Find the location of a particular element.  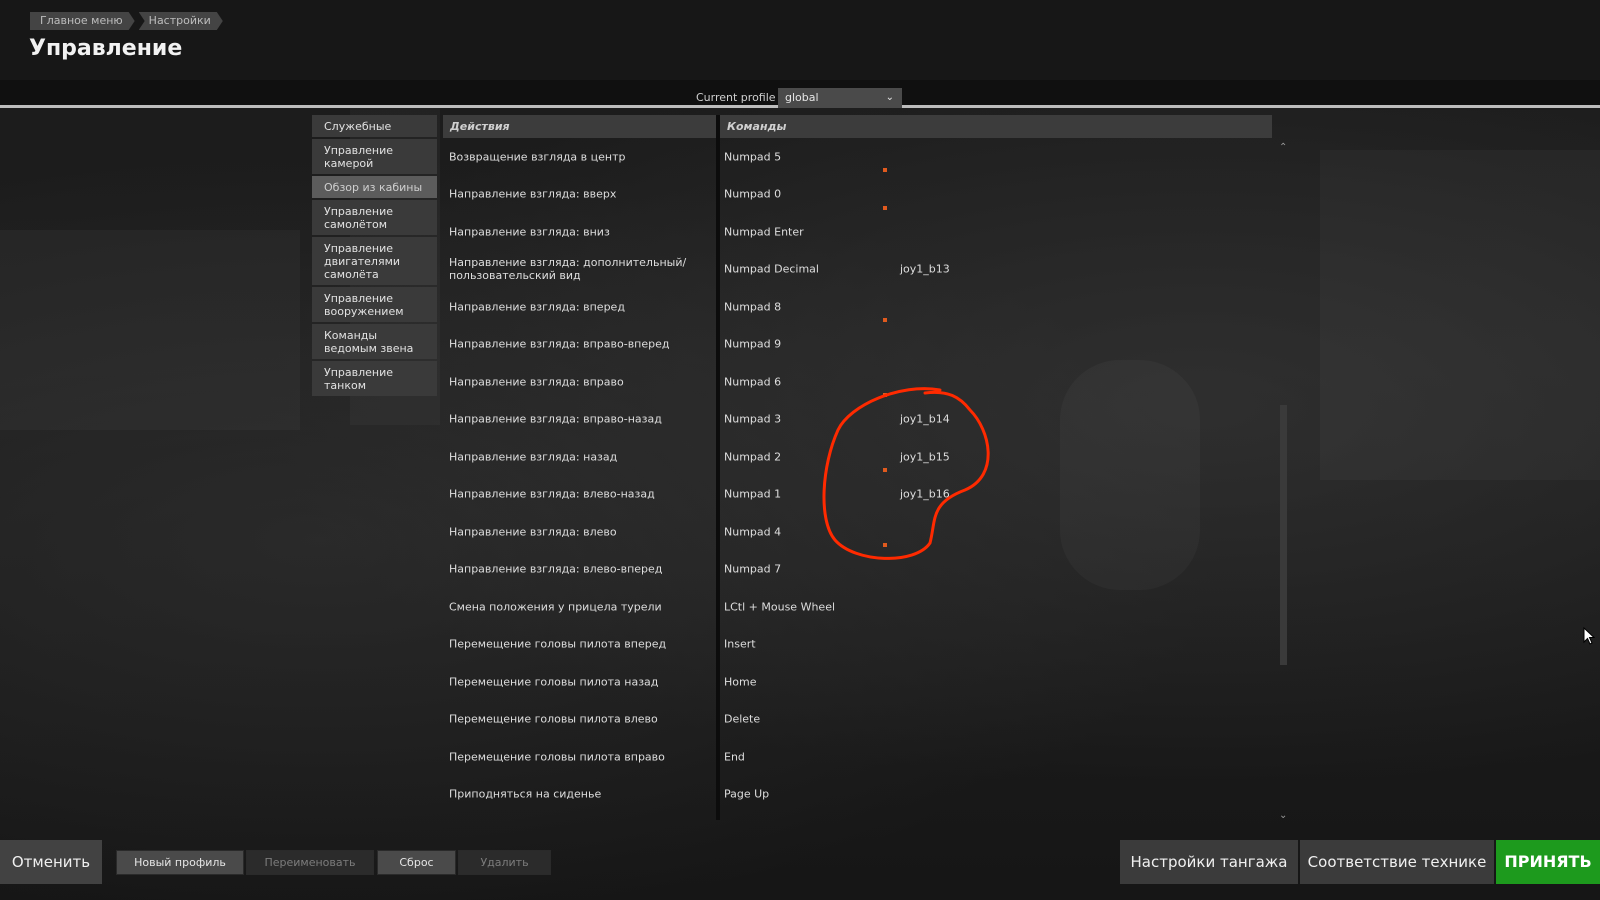

binding-action-label: Перемещение головы пилота вперед is located at coordinates (558, 644).